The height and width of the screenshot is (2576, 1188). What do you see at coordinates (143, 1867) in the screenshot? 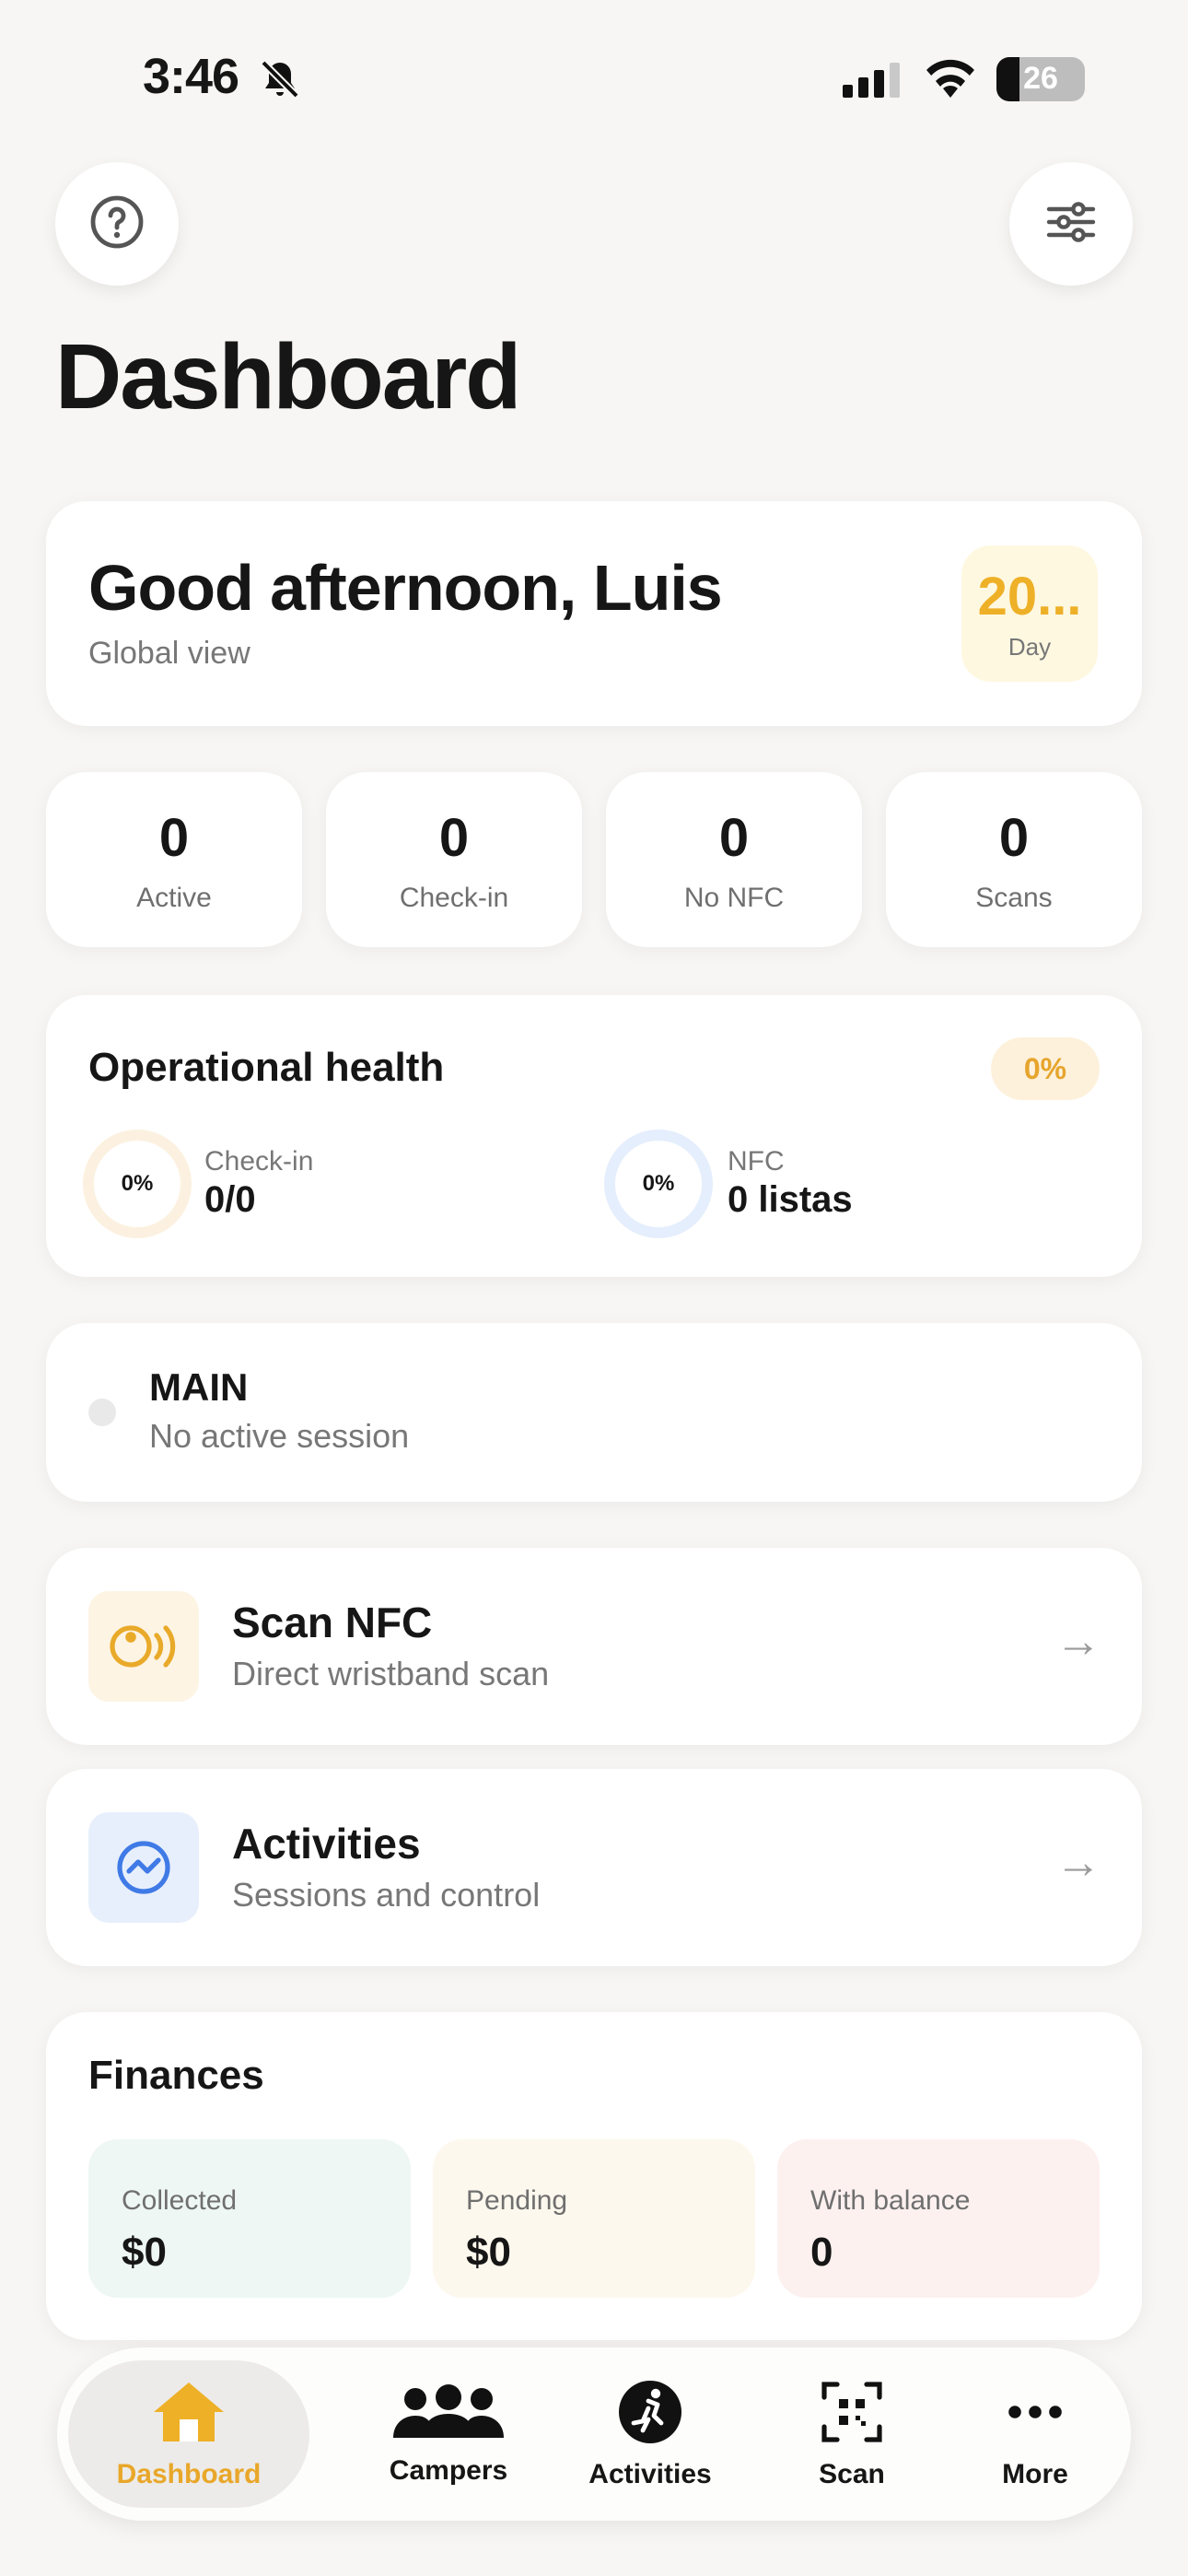
I see `activity-icon` at bounding box center [143, 1867].